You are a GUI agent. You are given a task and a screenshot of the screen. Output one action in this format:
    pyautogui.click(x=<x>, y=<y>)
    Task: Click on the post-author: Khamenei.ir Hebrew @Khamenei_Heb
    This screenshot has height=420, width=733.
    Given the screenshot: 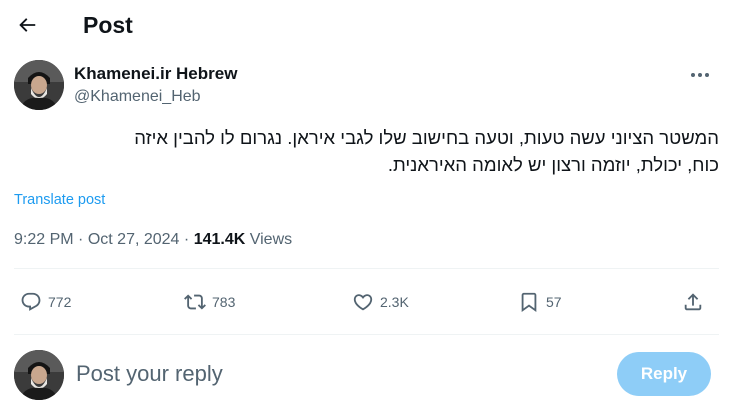 What is the action you would take?
    pyautogui.click(x=366, y=86)
    